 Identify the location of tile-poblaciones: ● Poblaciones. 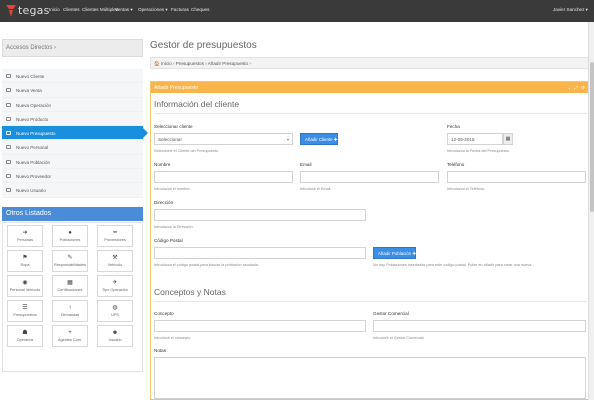
(70, 236).